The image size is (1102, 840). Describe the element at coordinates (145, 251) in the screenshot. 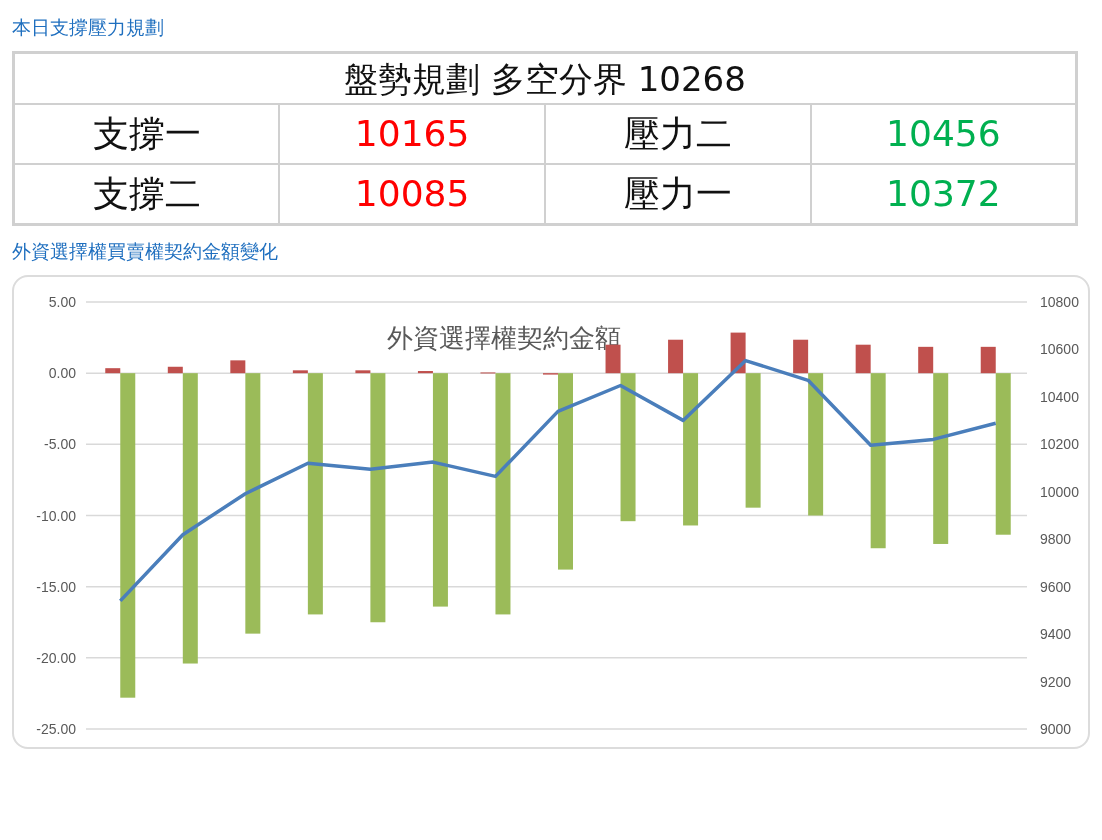

I see `section-heading: 外資選擇權買賣權契約金額變化` at that location.